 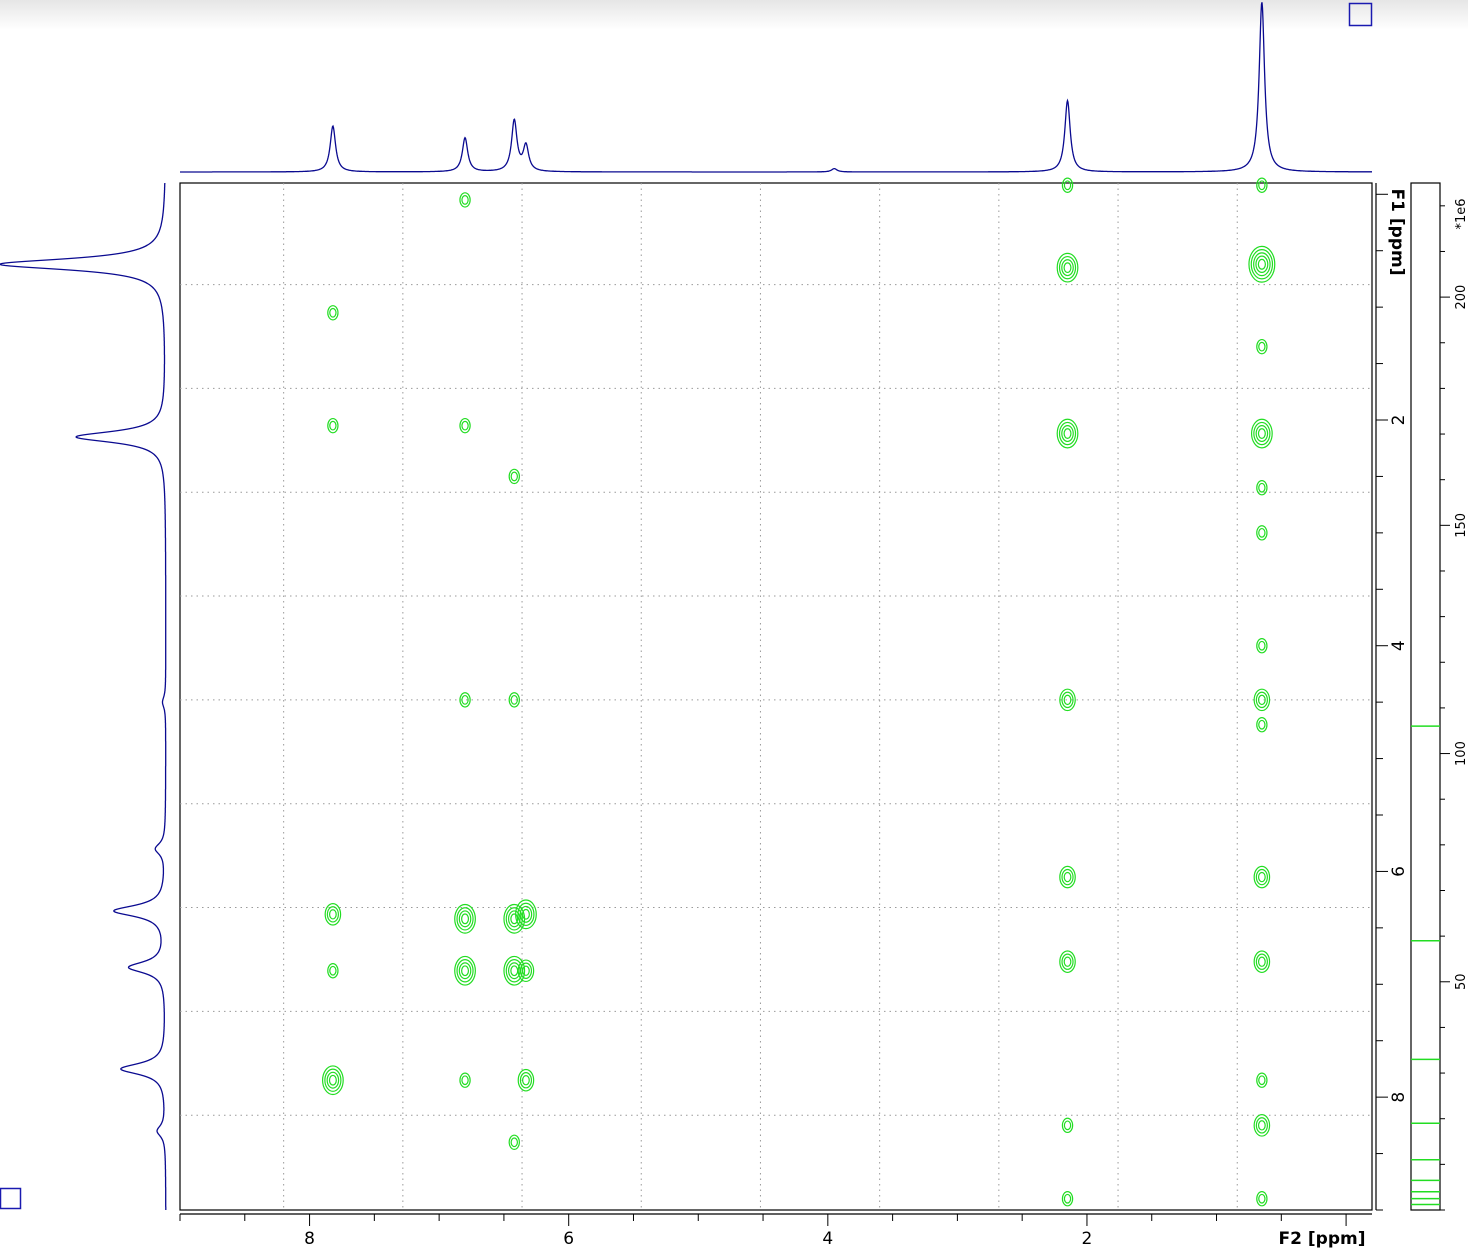 I want to click on top-right-handle-icon, so click(x=1360, y=14).